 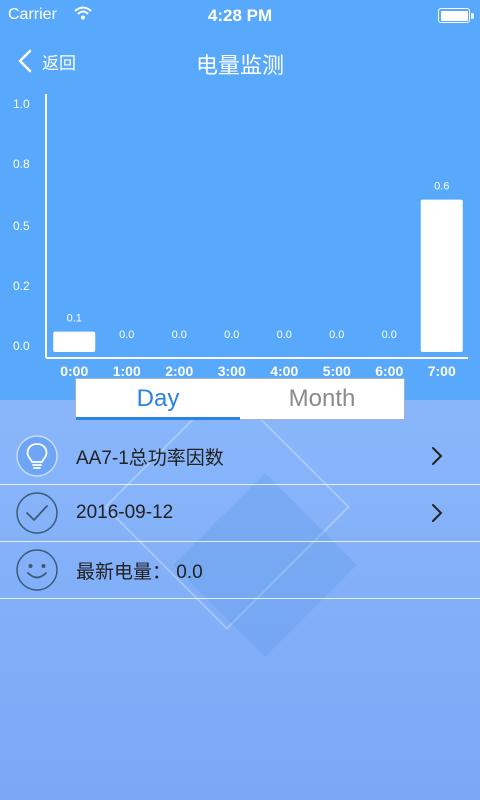 What do you see at coordinates (74, 319) in the screenshot?
I see `data-label: 0.1` at bounding box center [74, 319].